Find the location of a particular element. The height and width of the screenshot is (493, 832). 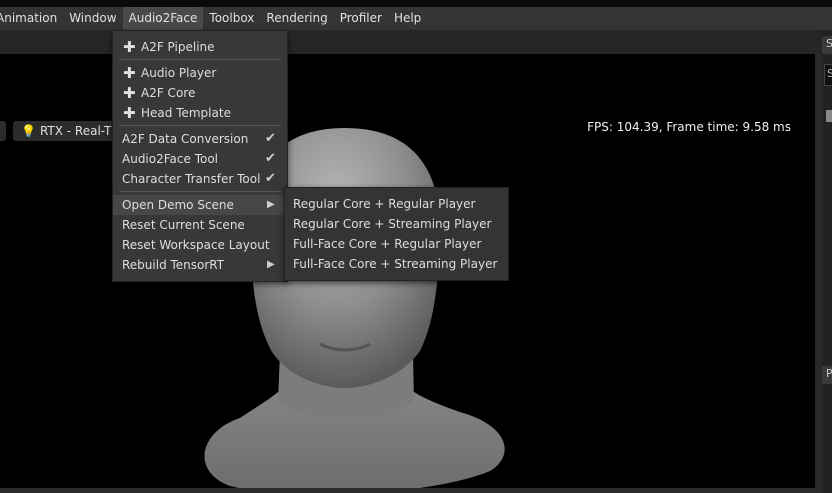

submenu-item-label: Full-Face Core + Streaming Player is located at coordinates (395, 264).